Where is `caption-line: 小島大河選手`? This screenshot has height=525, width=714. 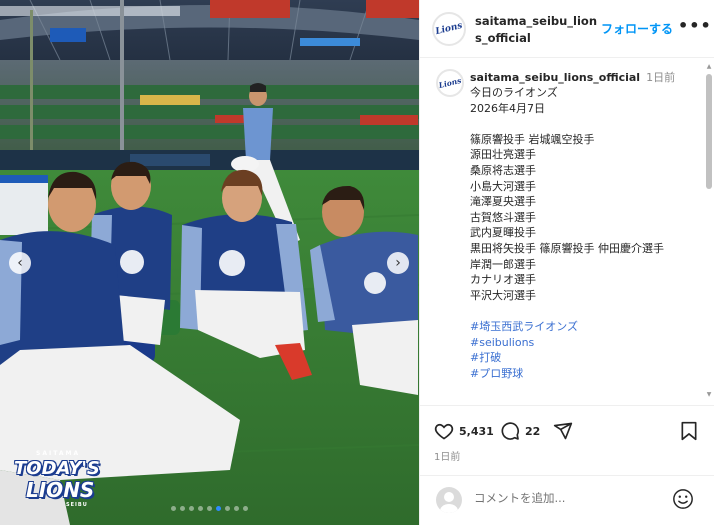 caption-line: 小島大河選手 is located at coordinates (503, 186).